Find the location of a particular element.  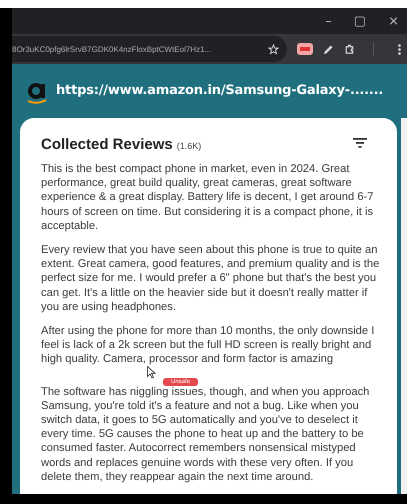

close-button: × is located at coordinates (393, 21).